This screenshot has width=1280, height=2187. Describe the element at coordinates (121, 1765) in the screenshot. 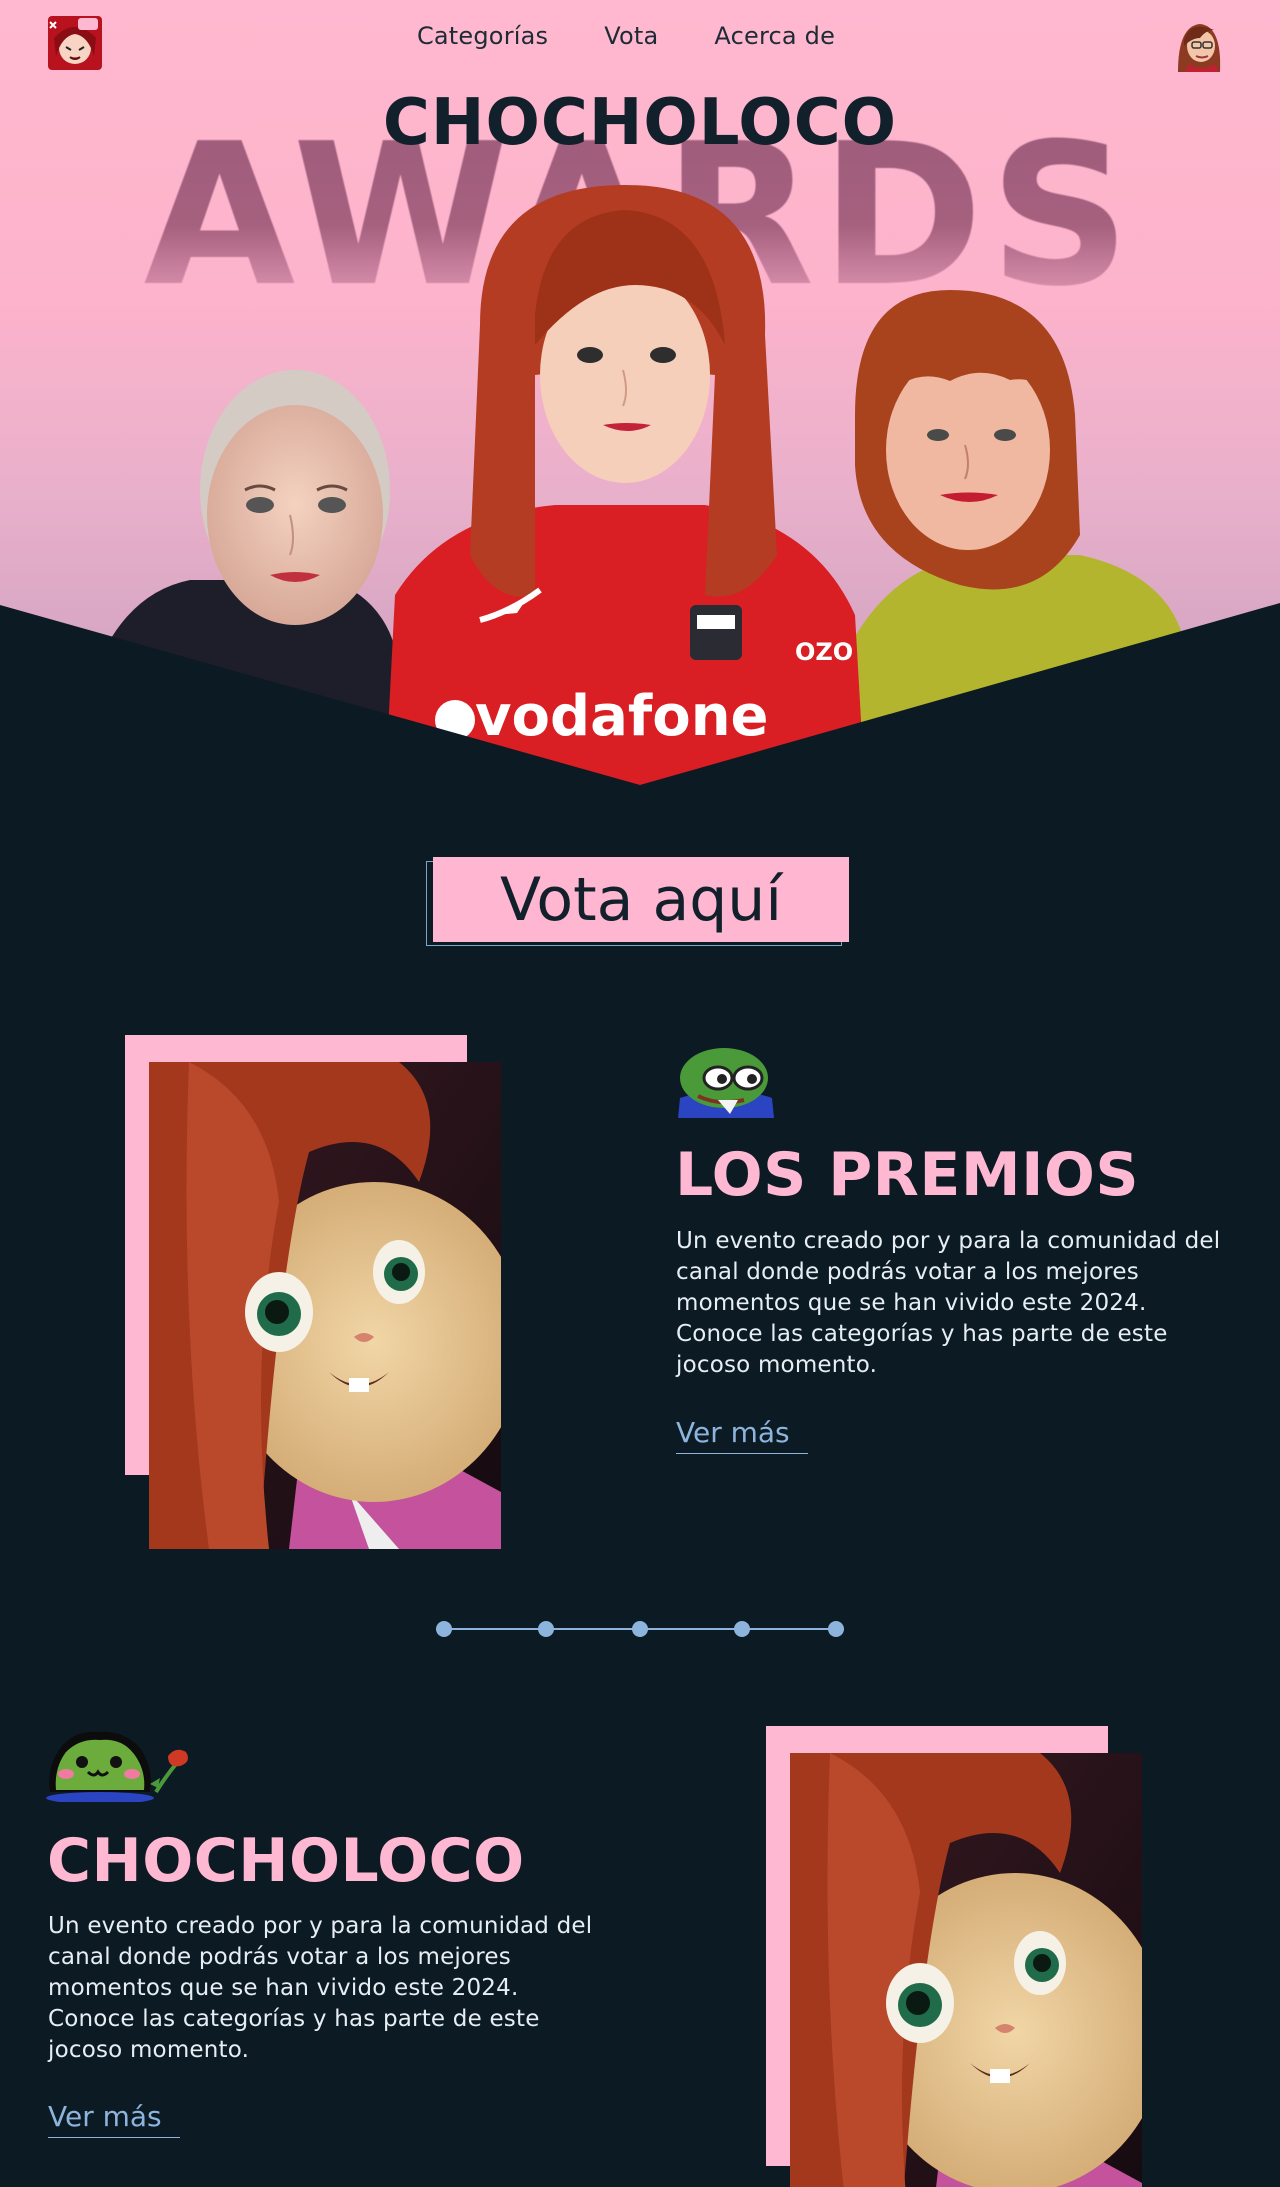

I see `frog-flower-emote-icon` at that location.